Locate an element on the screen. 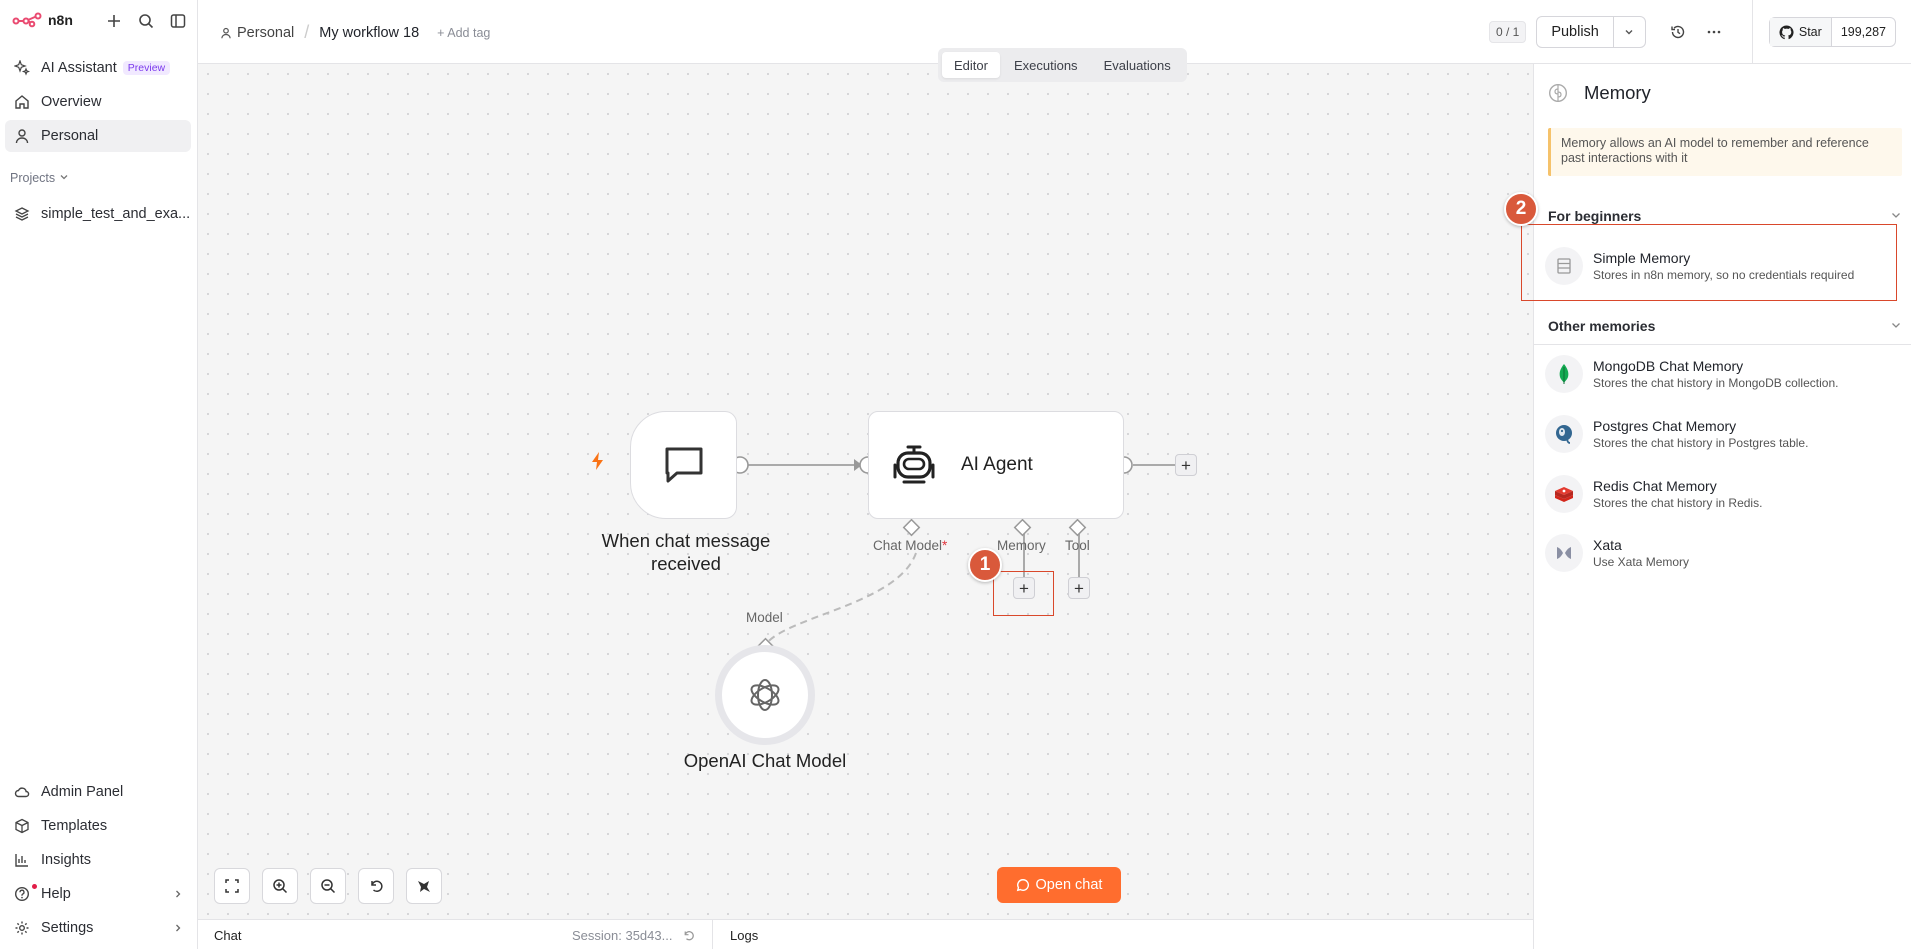  add-tool-button: + is located at coordinates (1079, 588).